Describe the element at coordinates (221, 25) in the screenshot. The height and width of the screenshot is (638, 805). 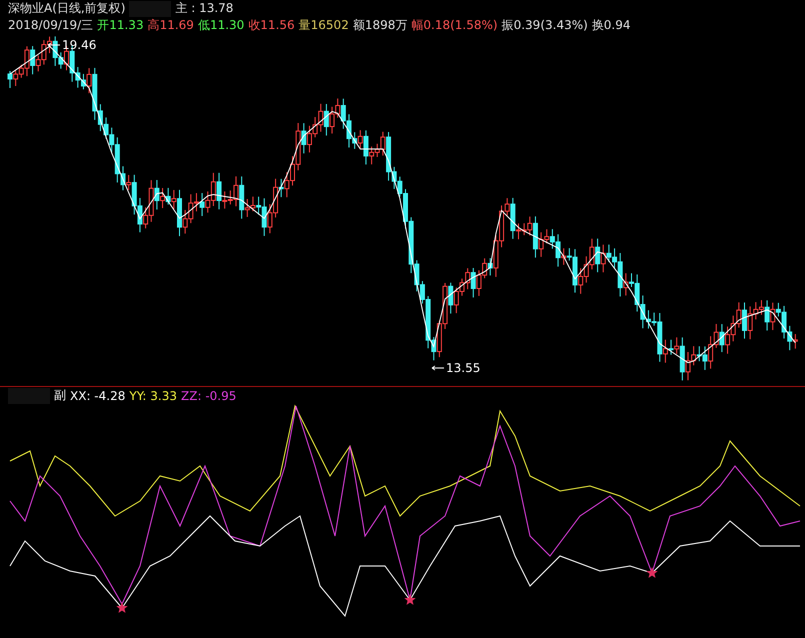
I see `quote-value: 低11.30` at that location.